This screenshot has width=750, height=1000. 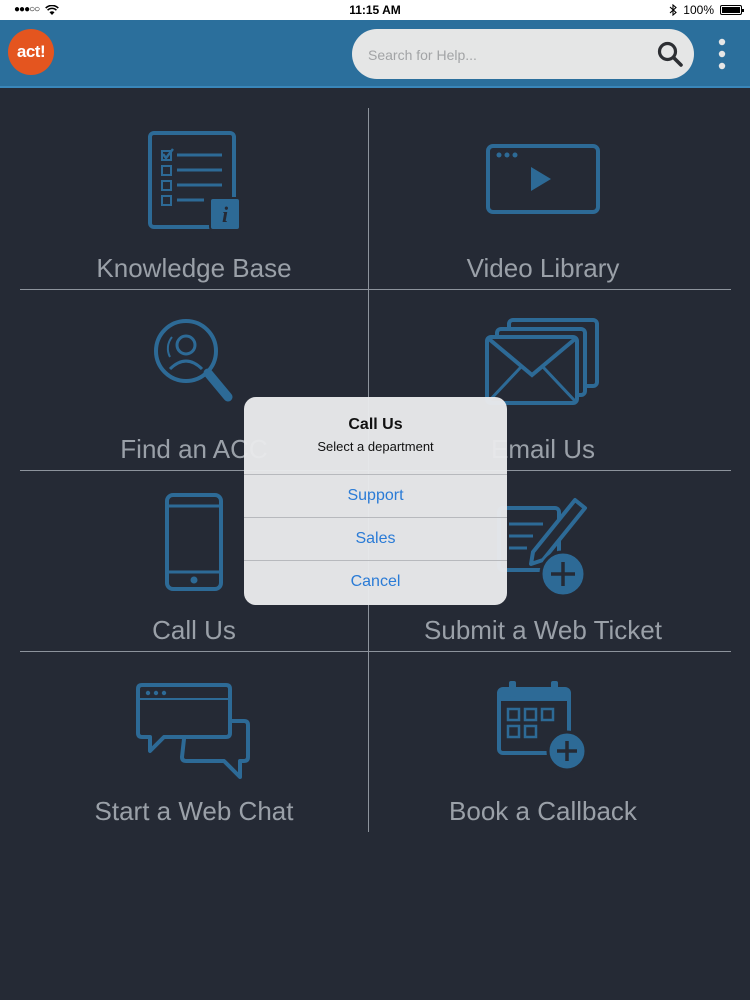 I want to click on cancel-button: Cancel, so click(x=375, y=581).